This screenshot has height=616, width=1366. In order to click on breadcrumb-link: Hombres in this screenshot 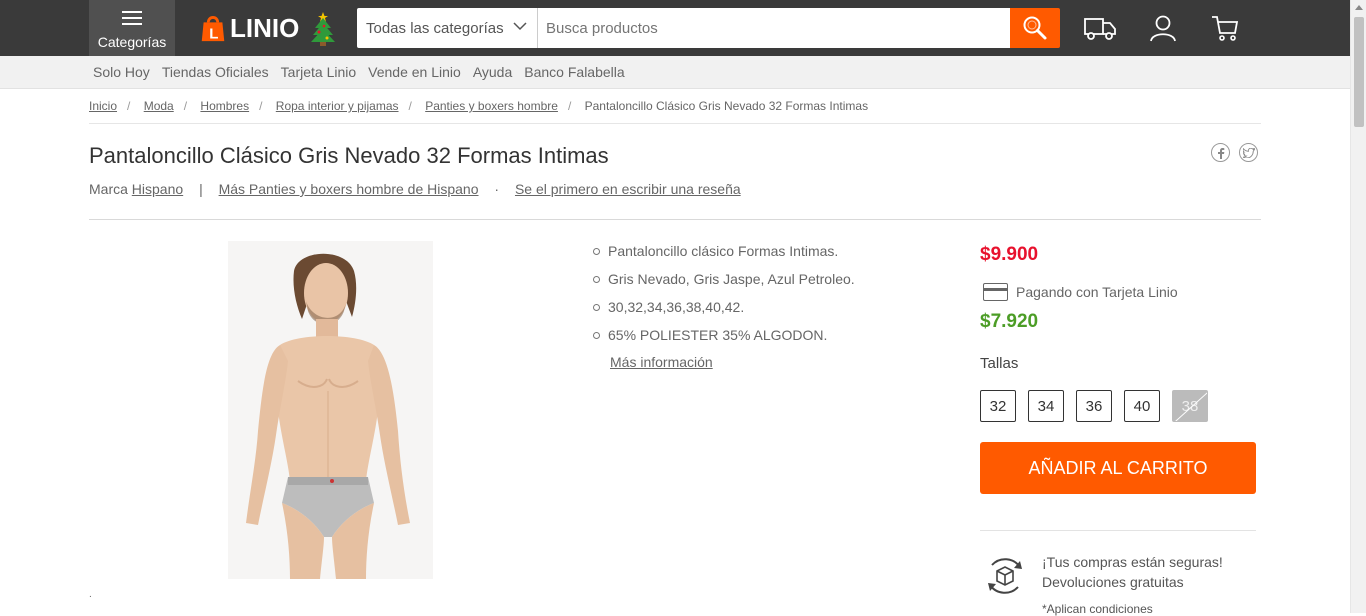, I will do `click(224, 106)`.